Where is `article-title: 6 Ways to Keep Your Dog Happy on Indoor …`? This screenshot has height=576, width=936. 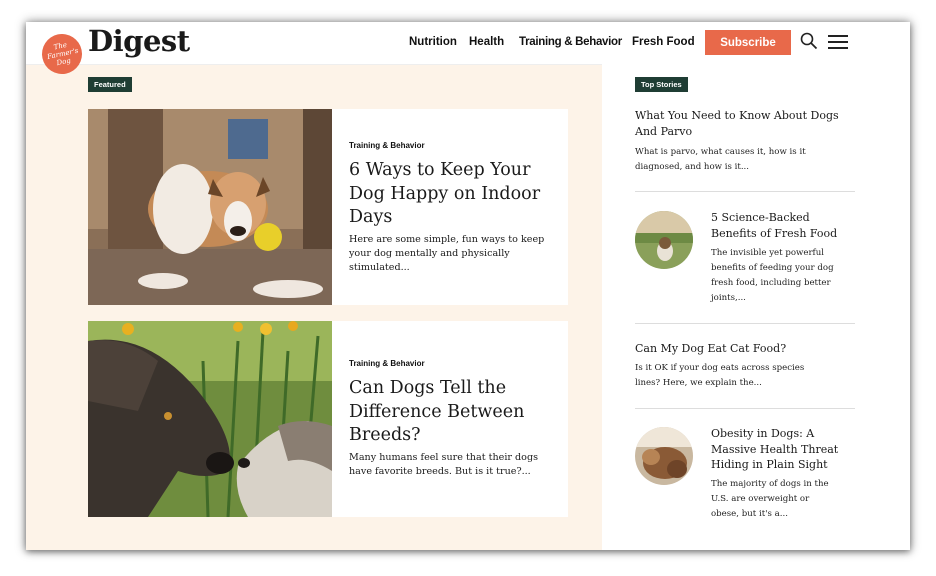
article-title: 6 Ways to Keep Your Dog Happy on Indoor … is located at coordinates (449, 194).